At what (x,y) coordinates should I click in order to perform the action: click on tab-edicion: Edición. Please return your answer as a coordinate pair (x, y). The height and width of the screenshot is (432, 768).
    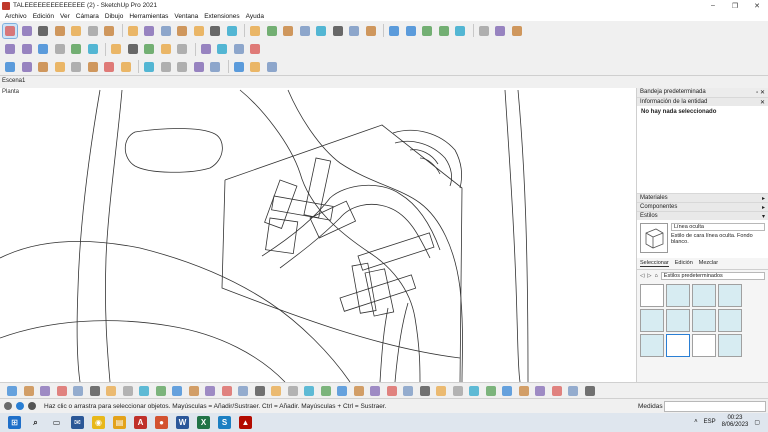
    Looking at the image, I should click on (684, 263).